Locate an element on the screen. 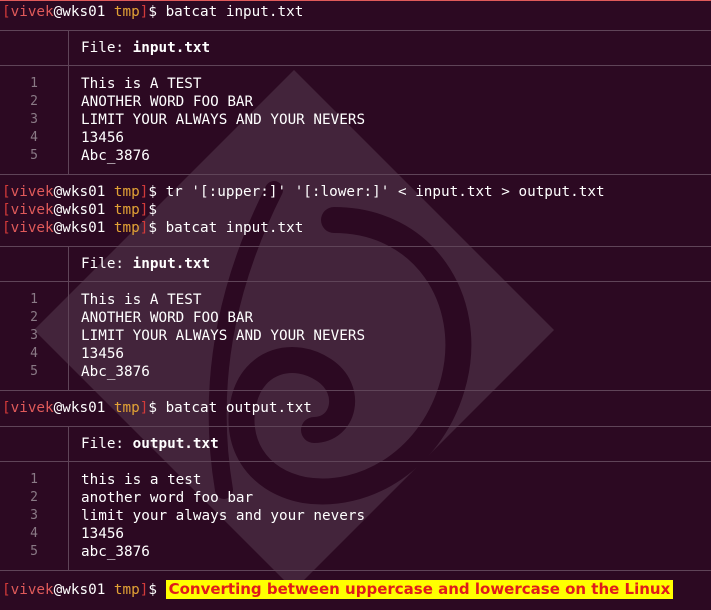 The height and width of the screenshot is (610, 711). file-line: another word foo bar is located at coordinates (167, 498).